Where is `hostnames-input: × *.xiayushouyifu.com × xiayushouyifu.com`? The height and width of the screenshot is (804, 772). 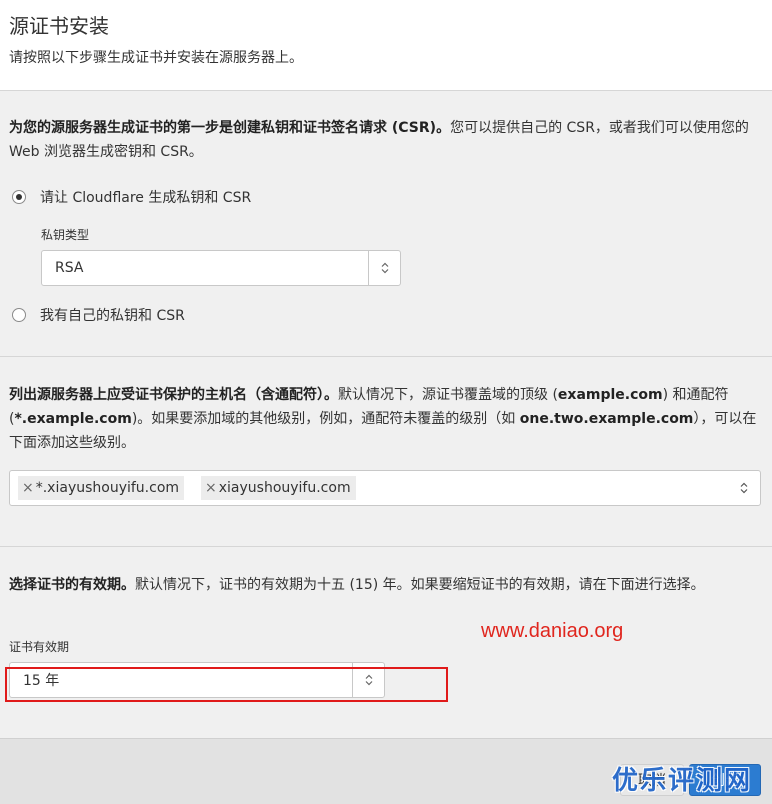
hostnames-input: × *.xiayushouyifu.com × xiayushouyifu.com is located at coordinates (385, 488).